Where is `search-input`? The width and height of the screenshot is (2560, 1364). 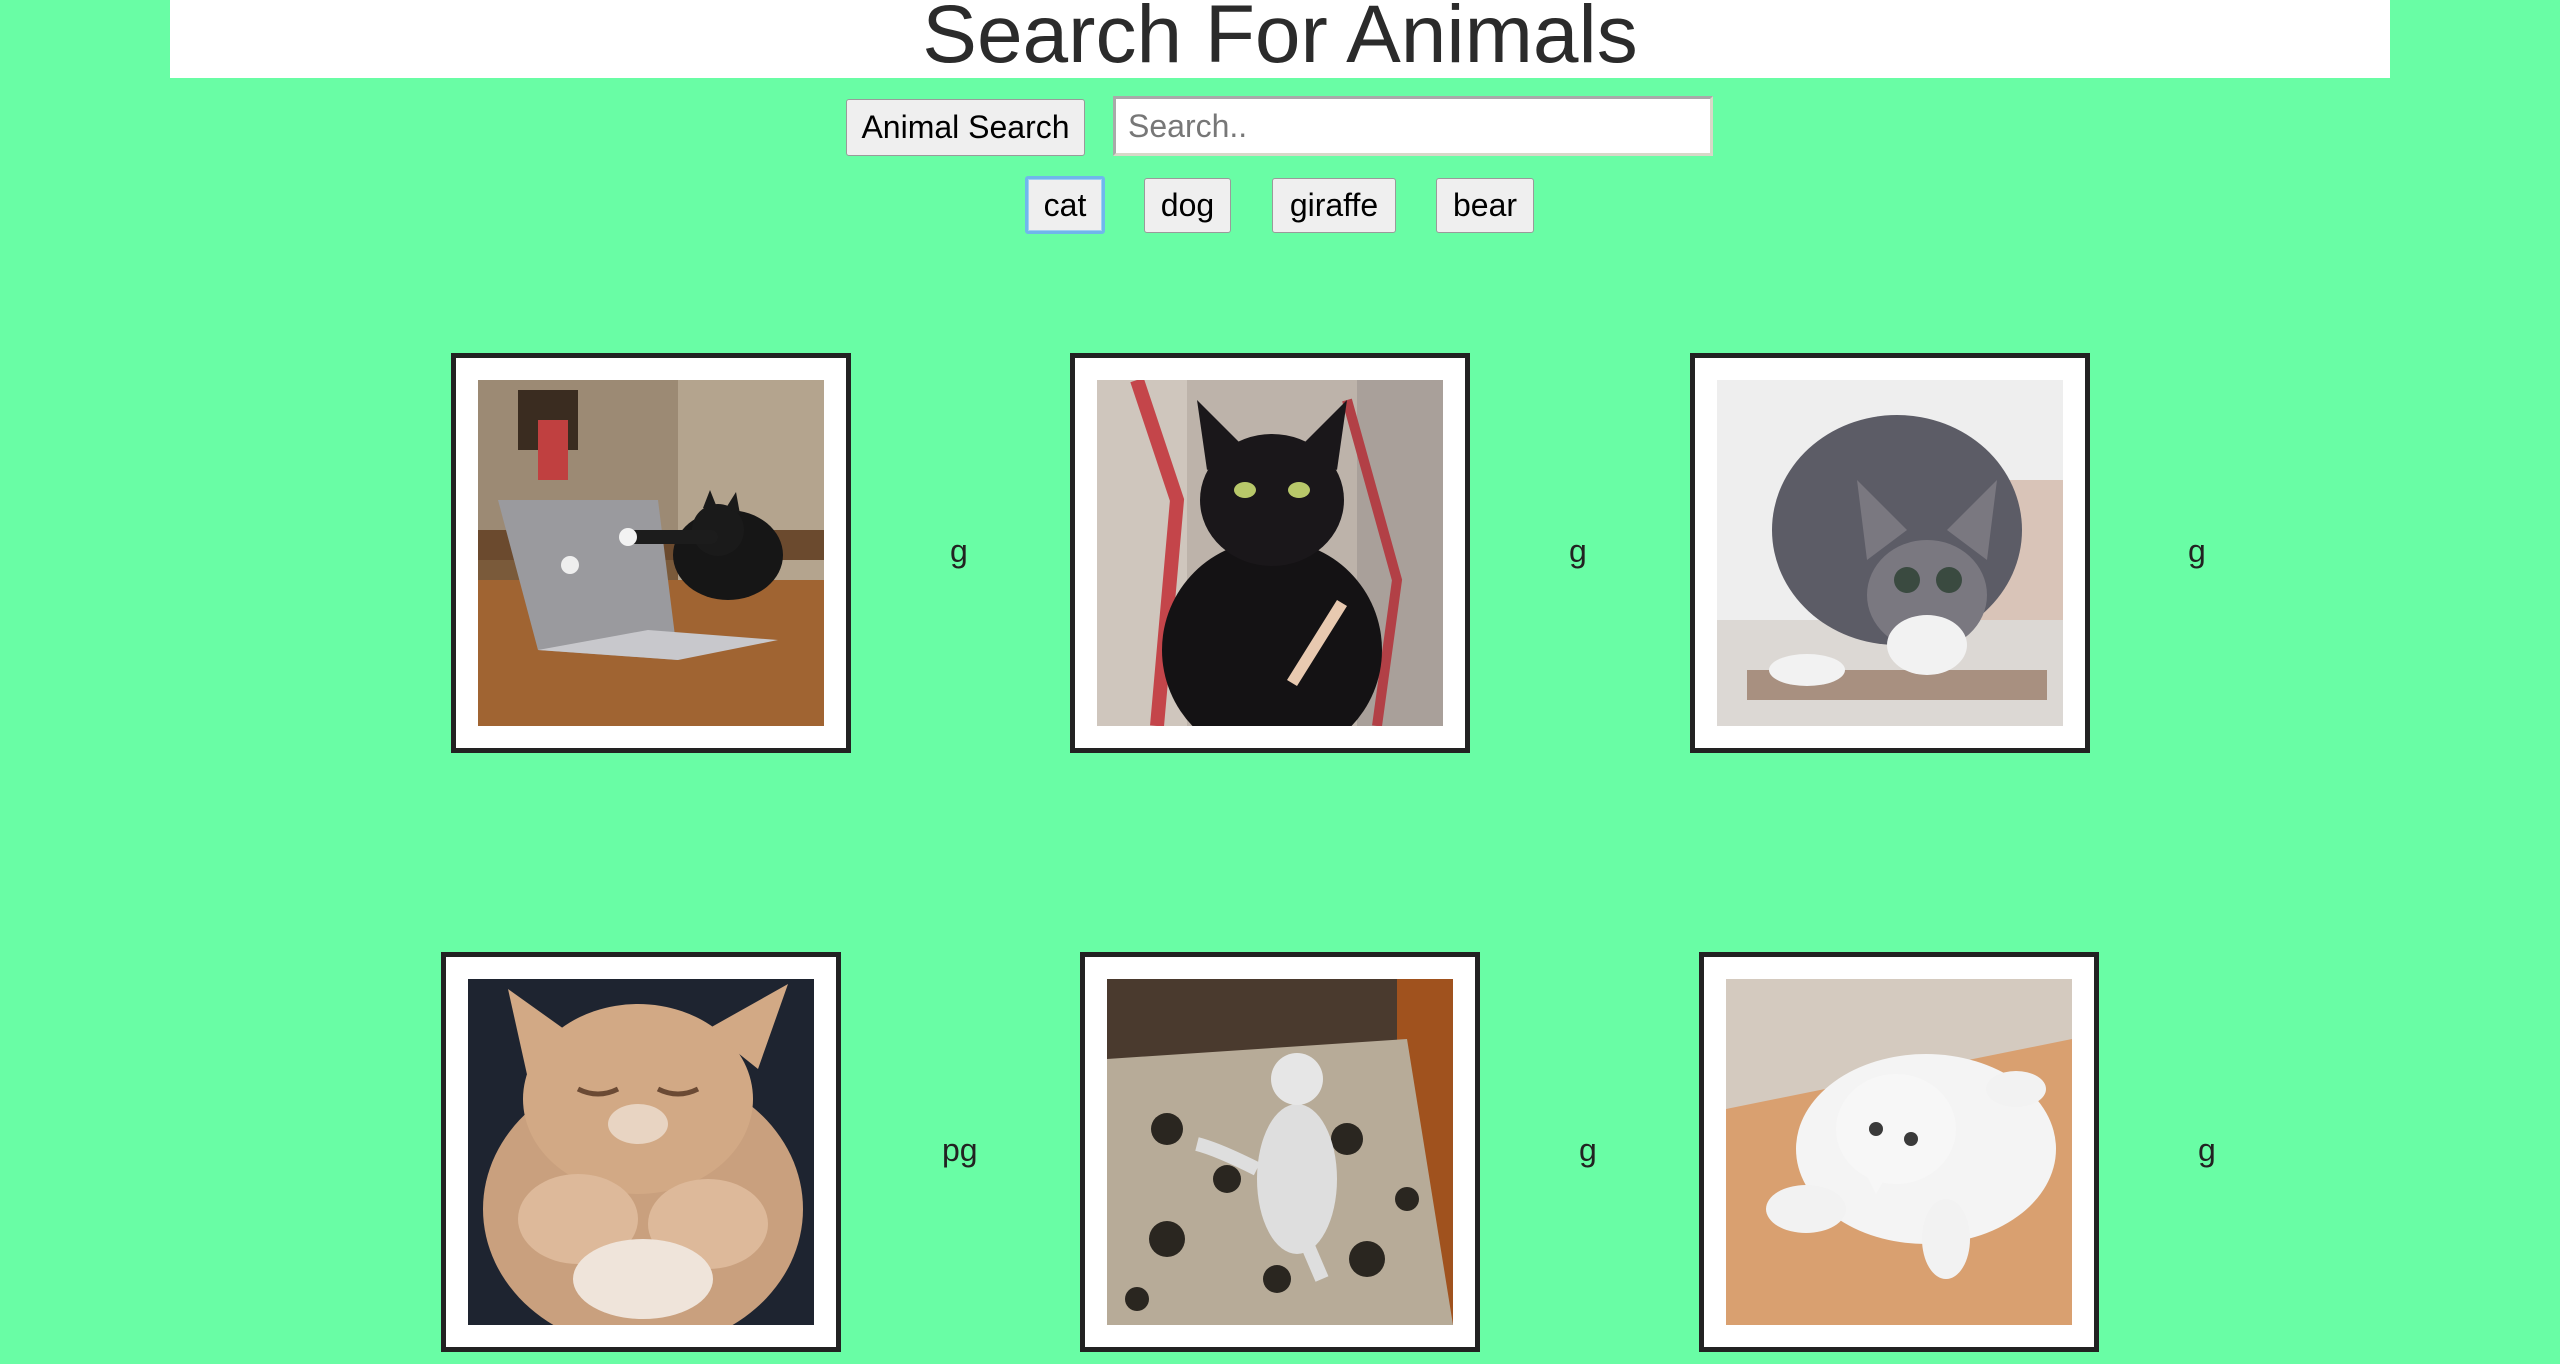 search-input is located at coordinates (1413, 126).